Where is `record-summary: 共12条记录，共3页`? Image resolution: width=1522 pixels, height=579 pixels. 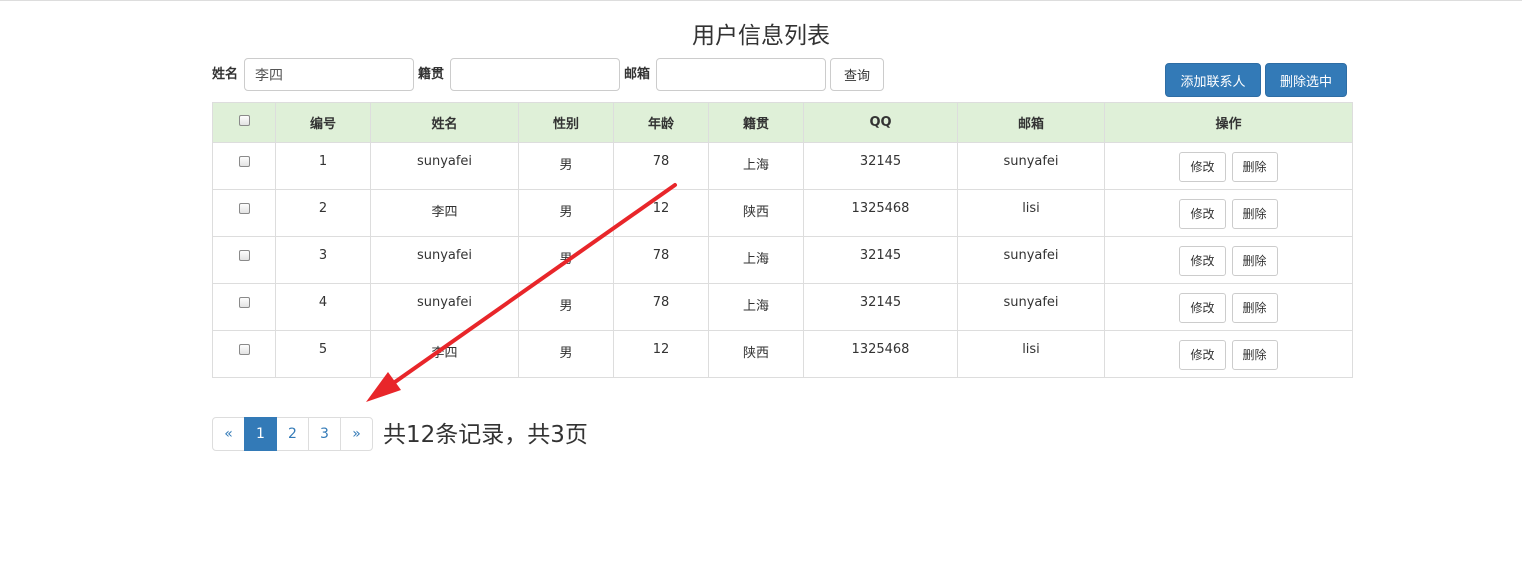
record-summary: 共12条记录，共3页 is located at coordinates (485, 435).